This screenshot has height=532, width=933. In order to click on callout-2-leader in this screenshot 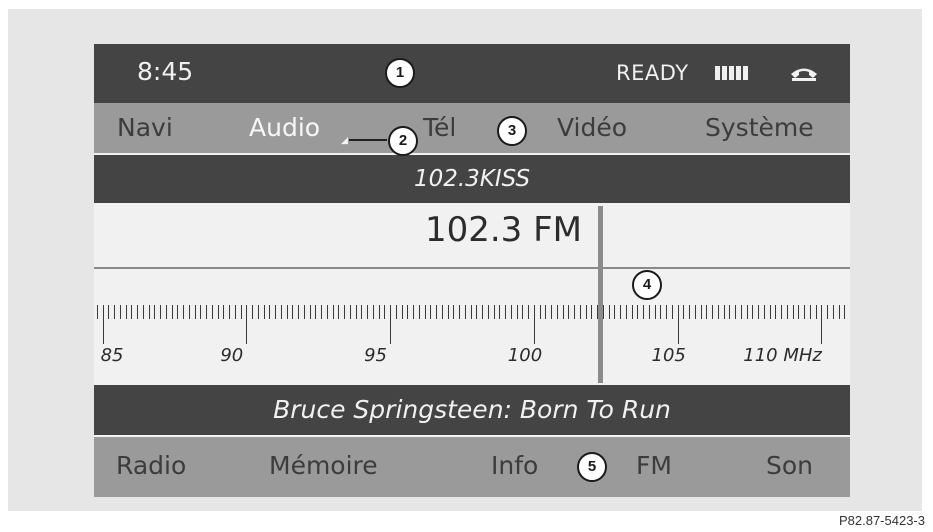, I will do `click(368, 140)`.